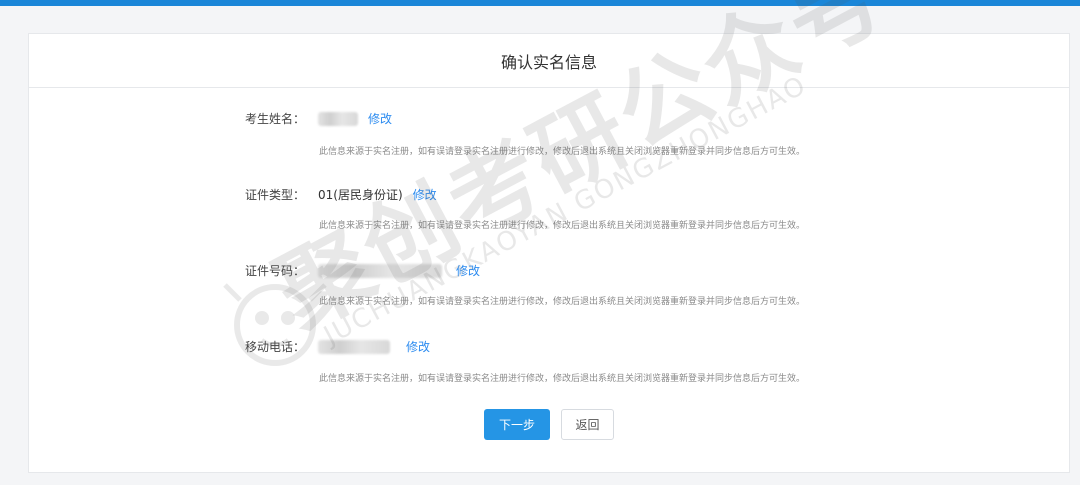  I want to click on field-value-name: 修改, so click(355, 119).